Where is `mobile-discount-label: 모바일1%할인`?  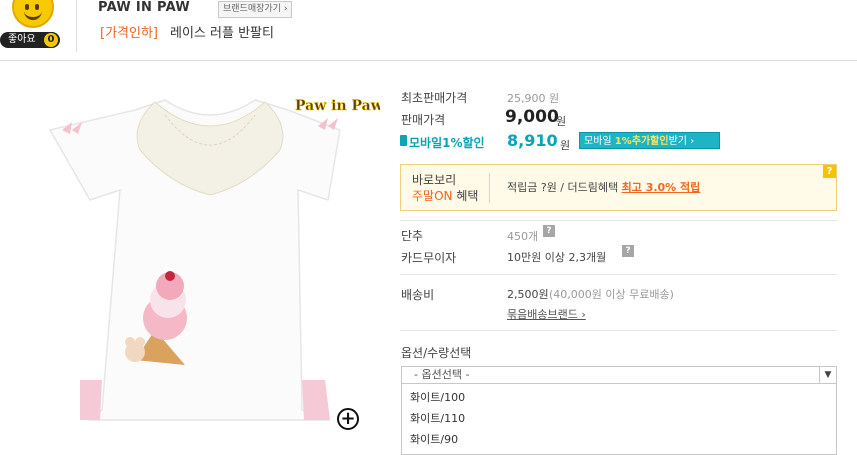
mobile-discount-label: 모바일1%할인 is located at coordinates (447, 143).